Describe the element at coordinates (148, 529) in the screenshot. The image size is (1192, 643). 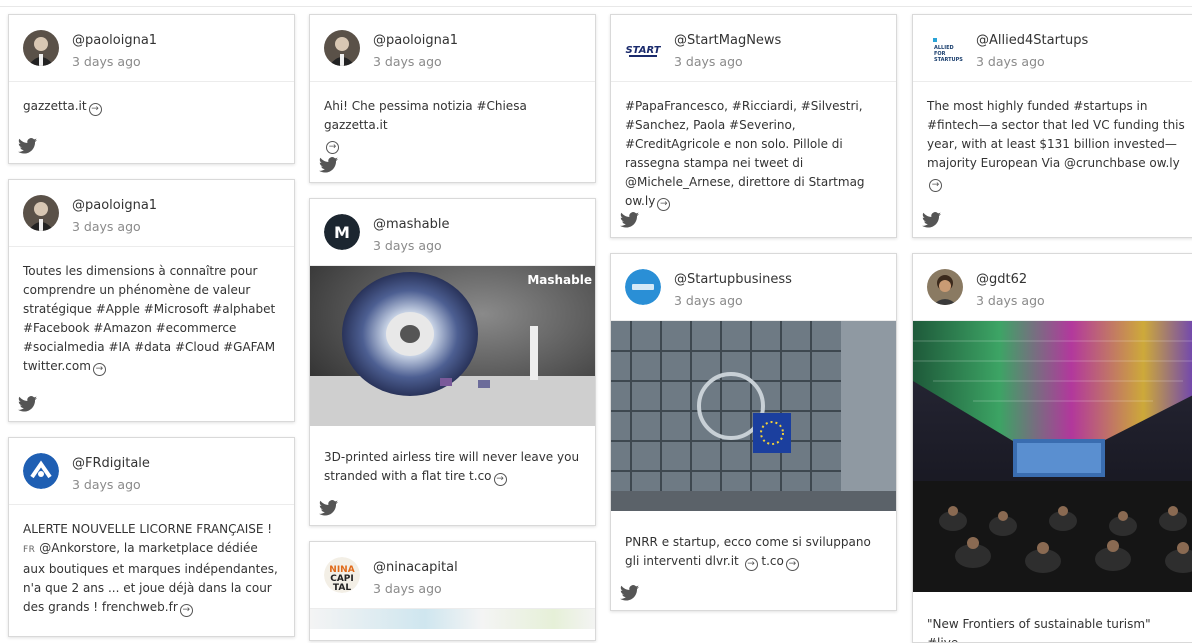
I see `tweet-text-content: ALERTE NOUVELLE LICORNE FRANÇAISE !` at that location.